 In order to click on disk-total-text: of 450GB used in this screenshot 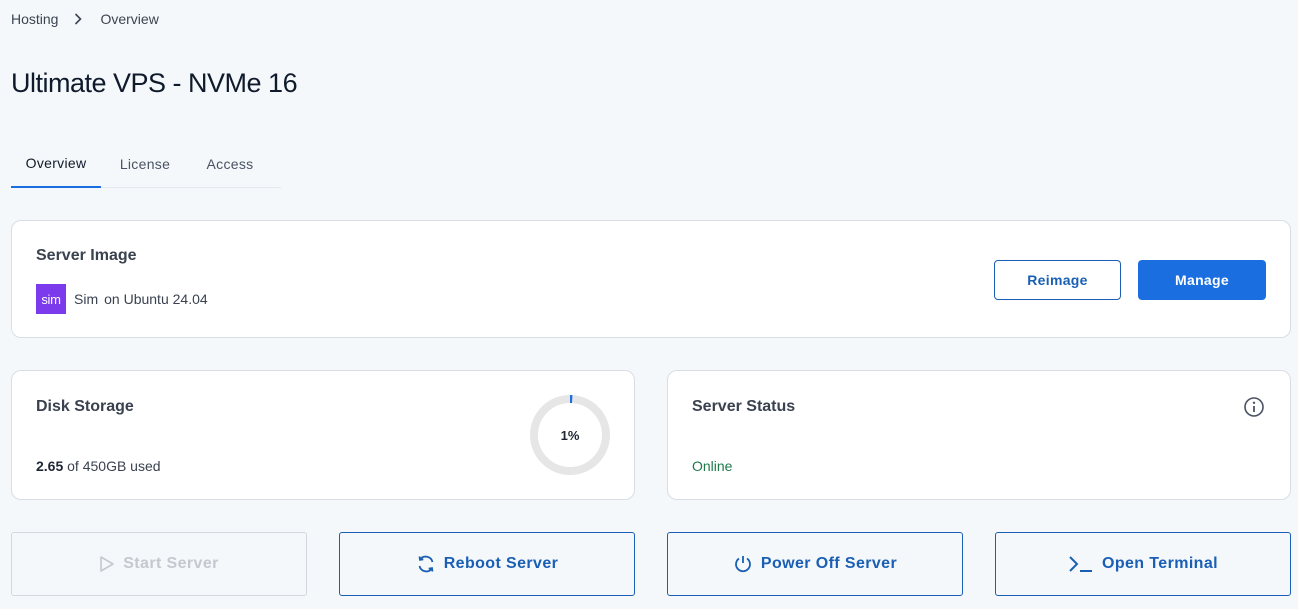, I will do `click(114, 466)`.